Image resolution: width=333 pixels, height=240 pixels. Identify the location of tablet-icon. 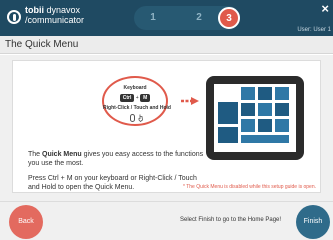
(255, 118).